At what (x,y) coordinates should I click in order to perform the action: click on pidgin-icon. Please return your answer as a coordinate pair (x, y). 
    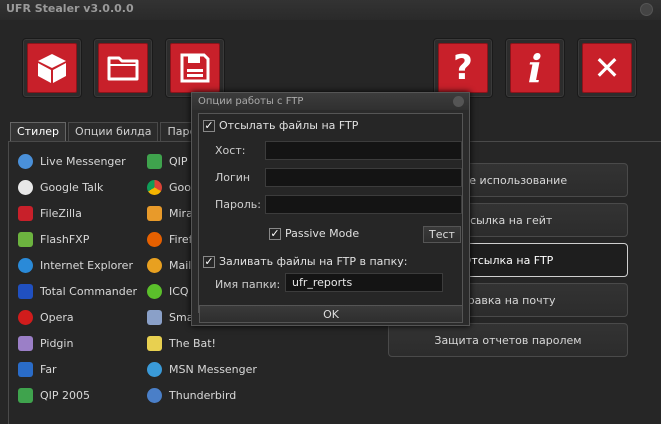
    Looking at the image, I should click on (25, 343).